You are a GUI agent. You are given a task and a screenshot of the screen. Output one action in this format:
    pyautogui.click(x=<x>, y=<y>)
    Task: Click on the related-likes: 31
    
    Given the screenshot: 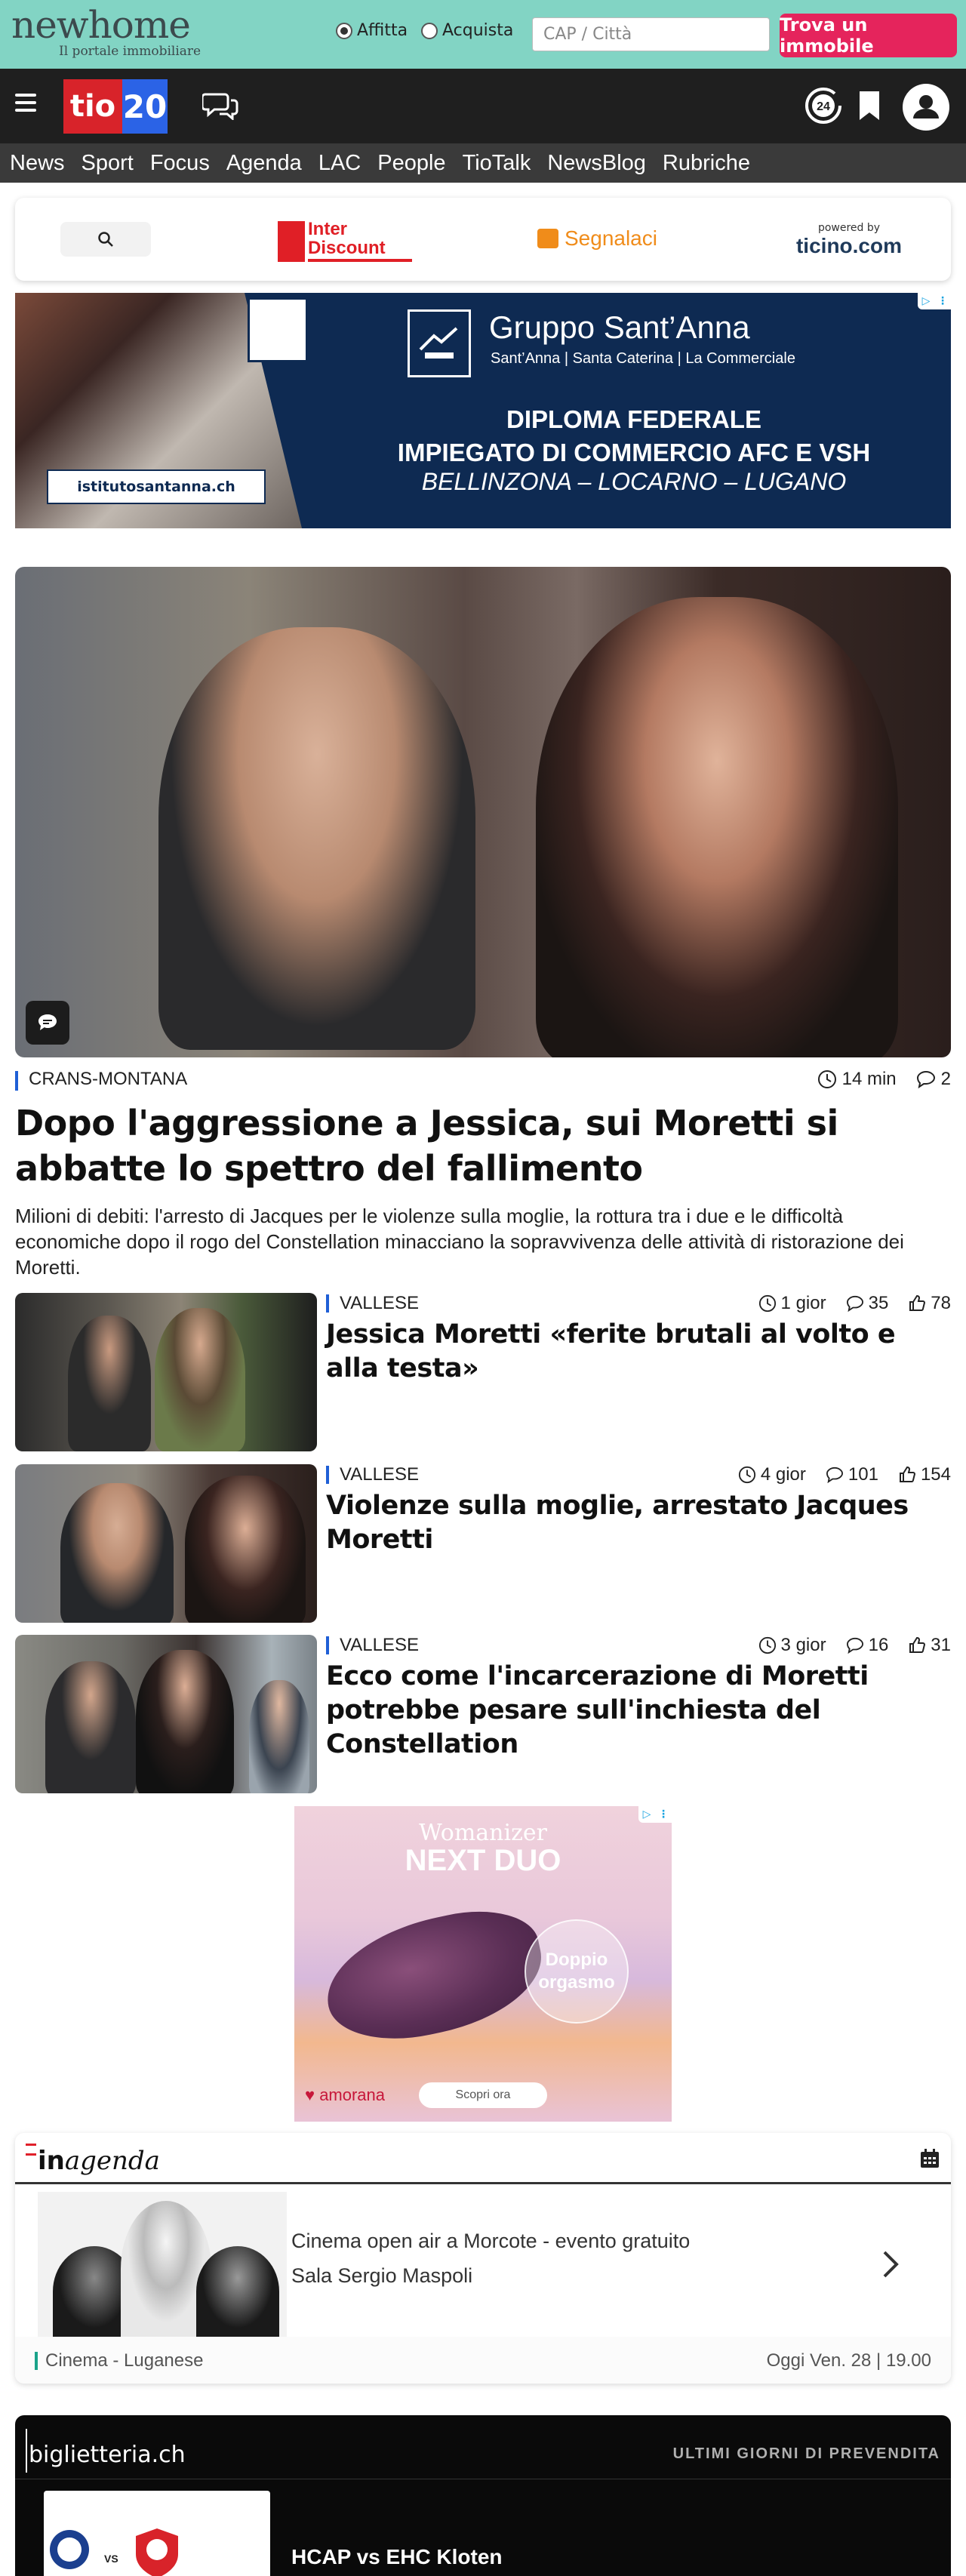 What is the action you would take?
    pyautogui.click(x=941, y=1645)
    